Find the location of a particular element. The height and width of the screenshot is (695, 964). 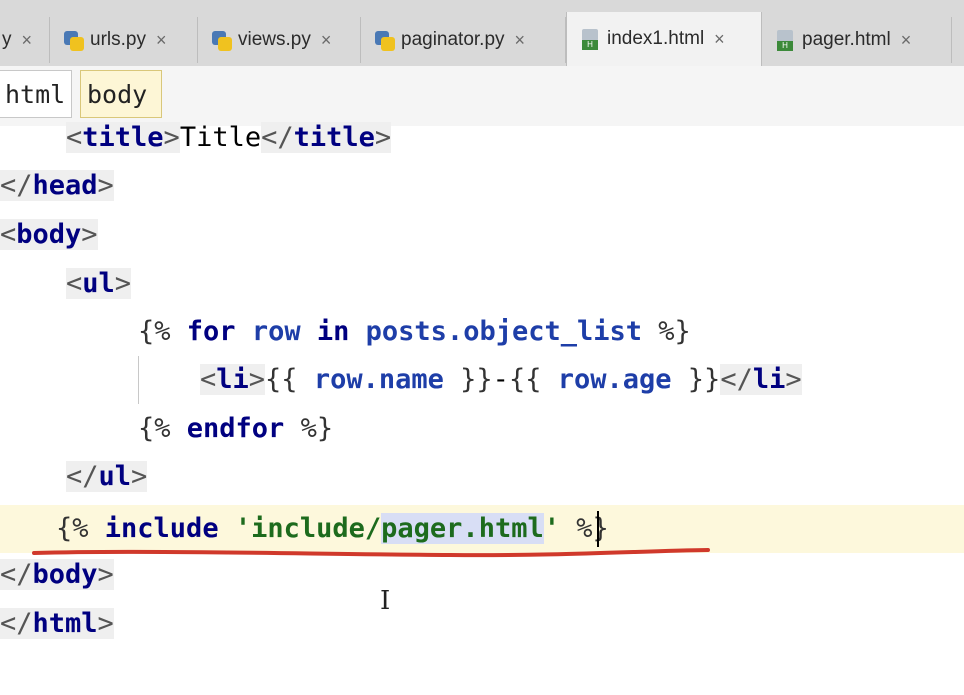

tab-label: views.py is located at coordinates (274, 39).